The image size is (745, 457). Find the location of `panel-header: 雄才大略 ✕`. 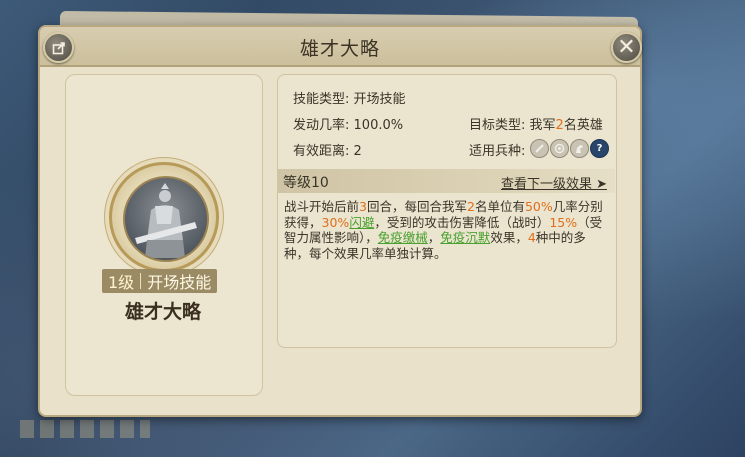

panel-header: 雄才大略 ✕ is located at coordinates (341, 47).